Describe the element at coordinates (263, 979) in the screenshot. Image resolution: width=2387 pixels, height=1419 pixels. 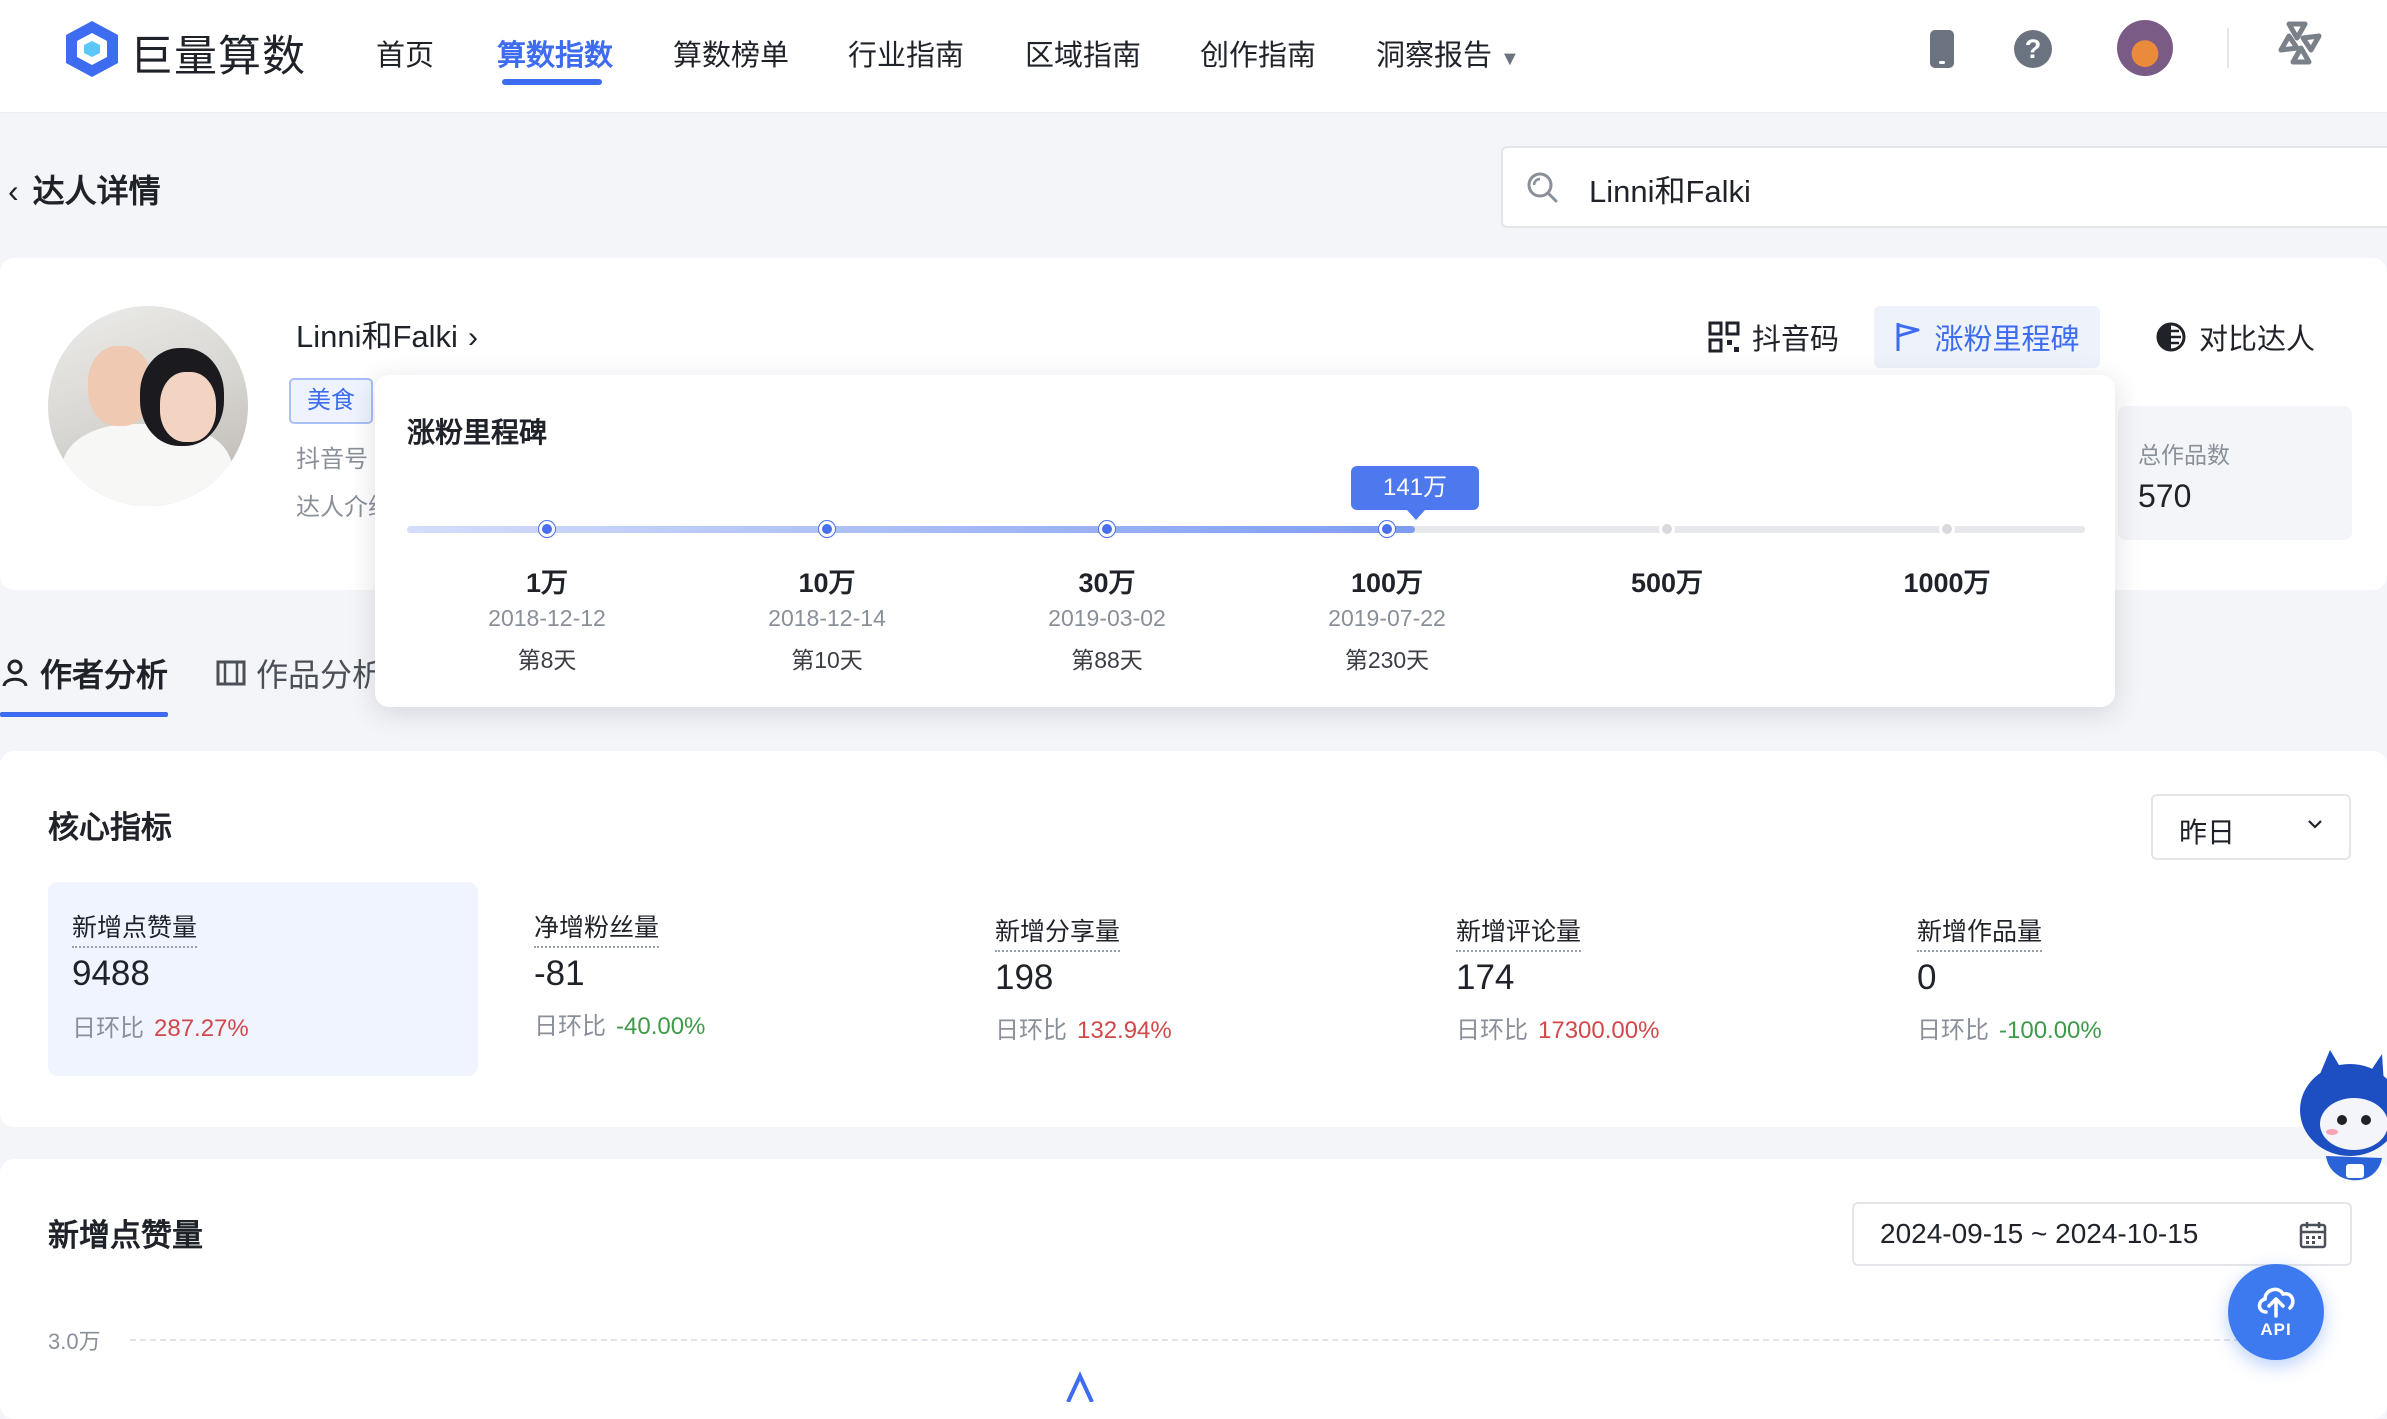
I see `metric-card-likes: 新增点赞量 9488 日环比 287.27%` at that location.